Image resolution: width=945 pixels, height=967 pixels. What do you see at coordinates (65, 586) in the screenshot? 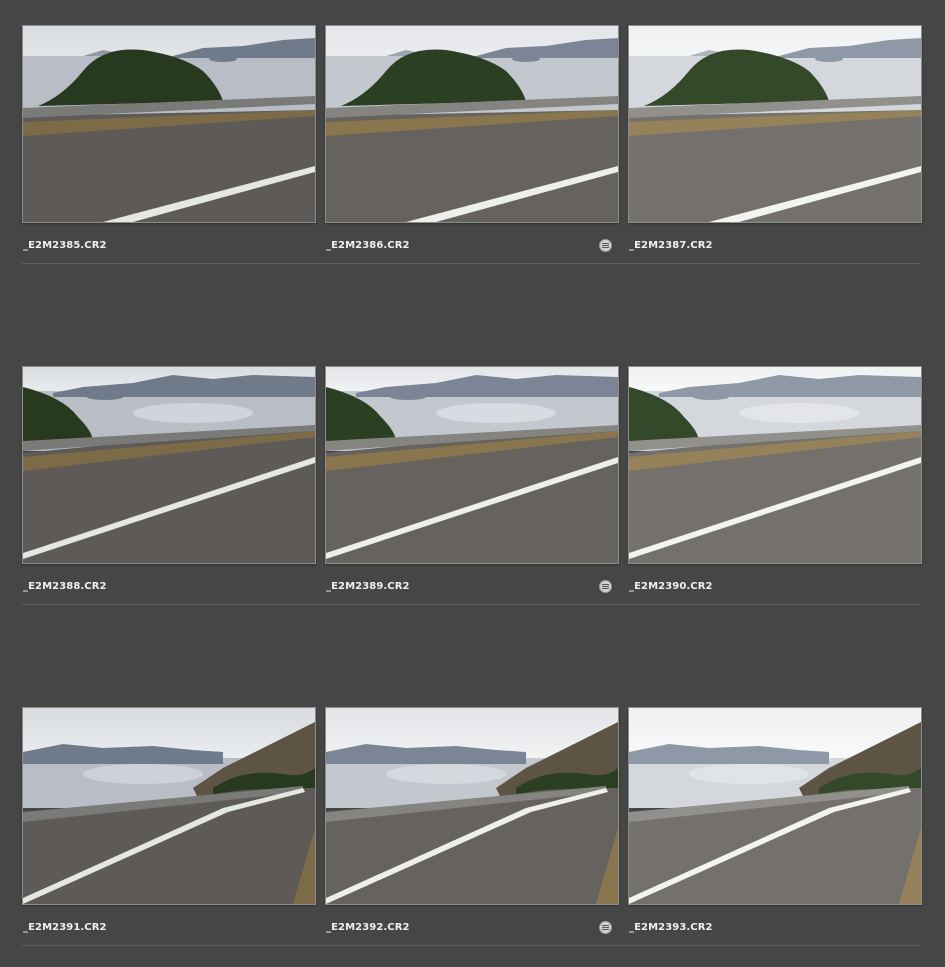
I see `thumbnail-filename: _E2M2388.CR2` at bounding box center [65, 586].